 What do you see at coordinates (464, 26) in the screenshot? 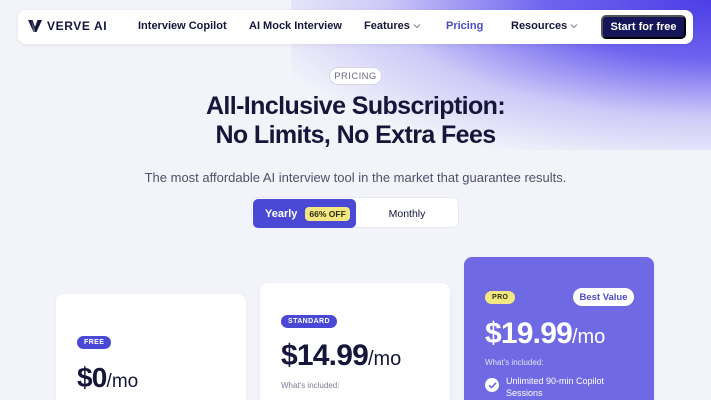
I see `nav-pricing: Pricing` at bounding box center [464, 26].